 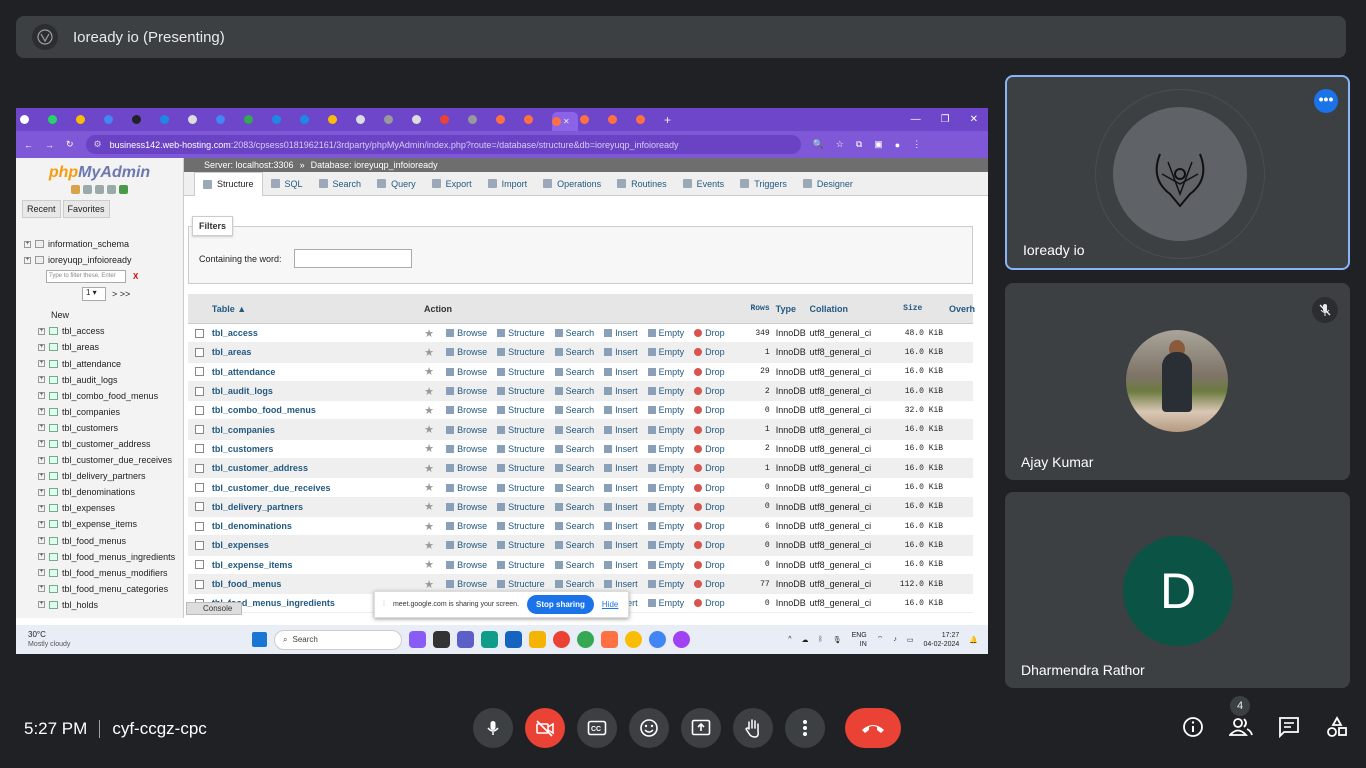 What do you see at coordinates (609, 639) in the screenshot?
I see `app-icon` at bounding box center [609, 639].